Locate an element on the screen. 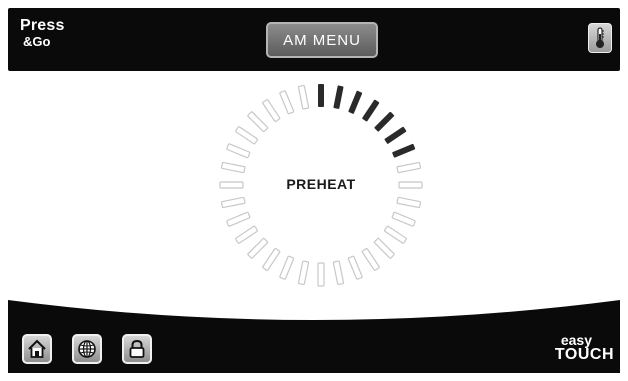 This screenshot has height=381, width=628. lock-icon is located at coordinates (137, 348).